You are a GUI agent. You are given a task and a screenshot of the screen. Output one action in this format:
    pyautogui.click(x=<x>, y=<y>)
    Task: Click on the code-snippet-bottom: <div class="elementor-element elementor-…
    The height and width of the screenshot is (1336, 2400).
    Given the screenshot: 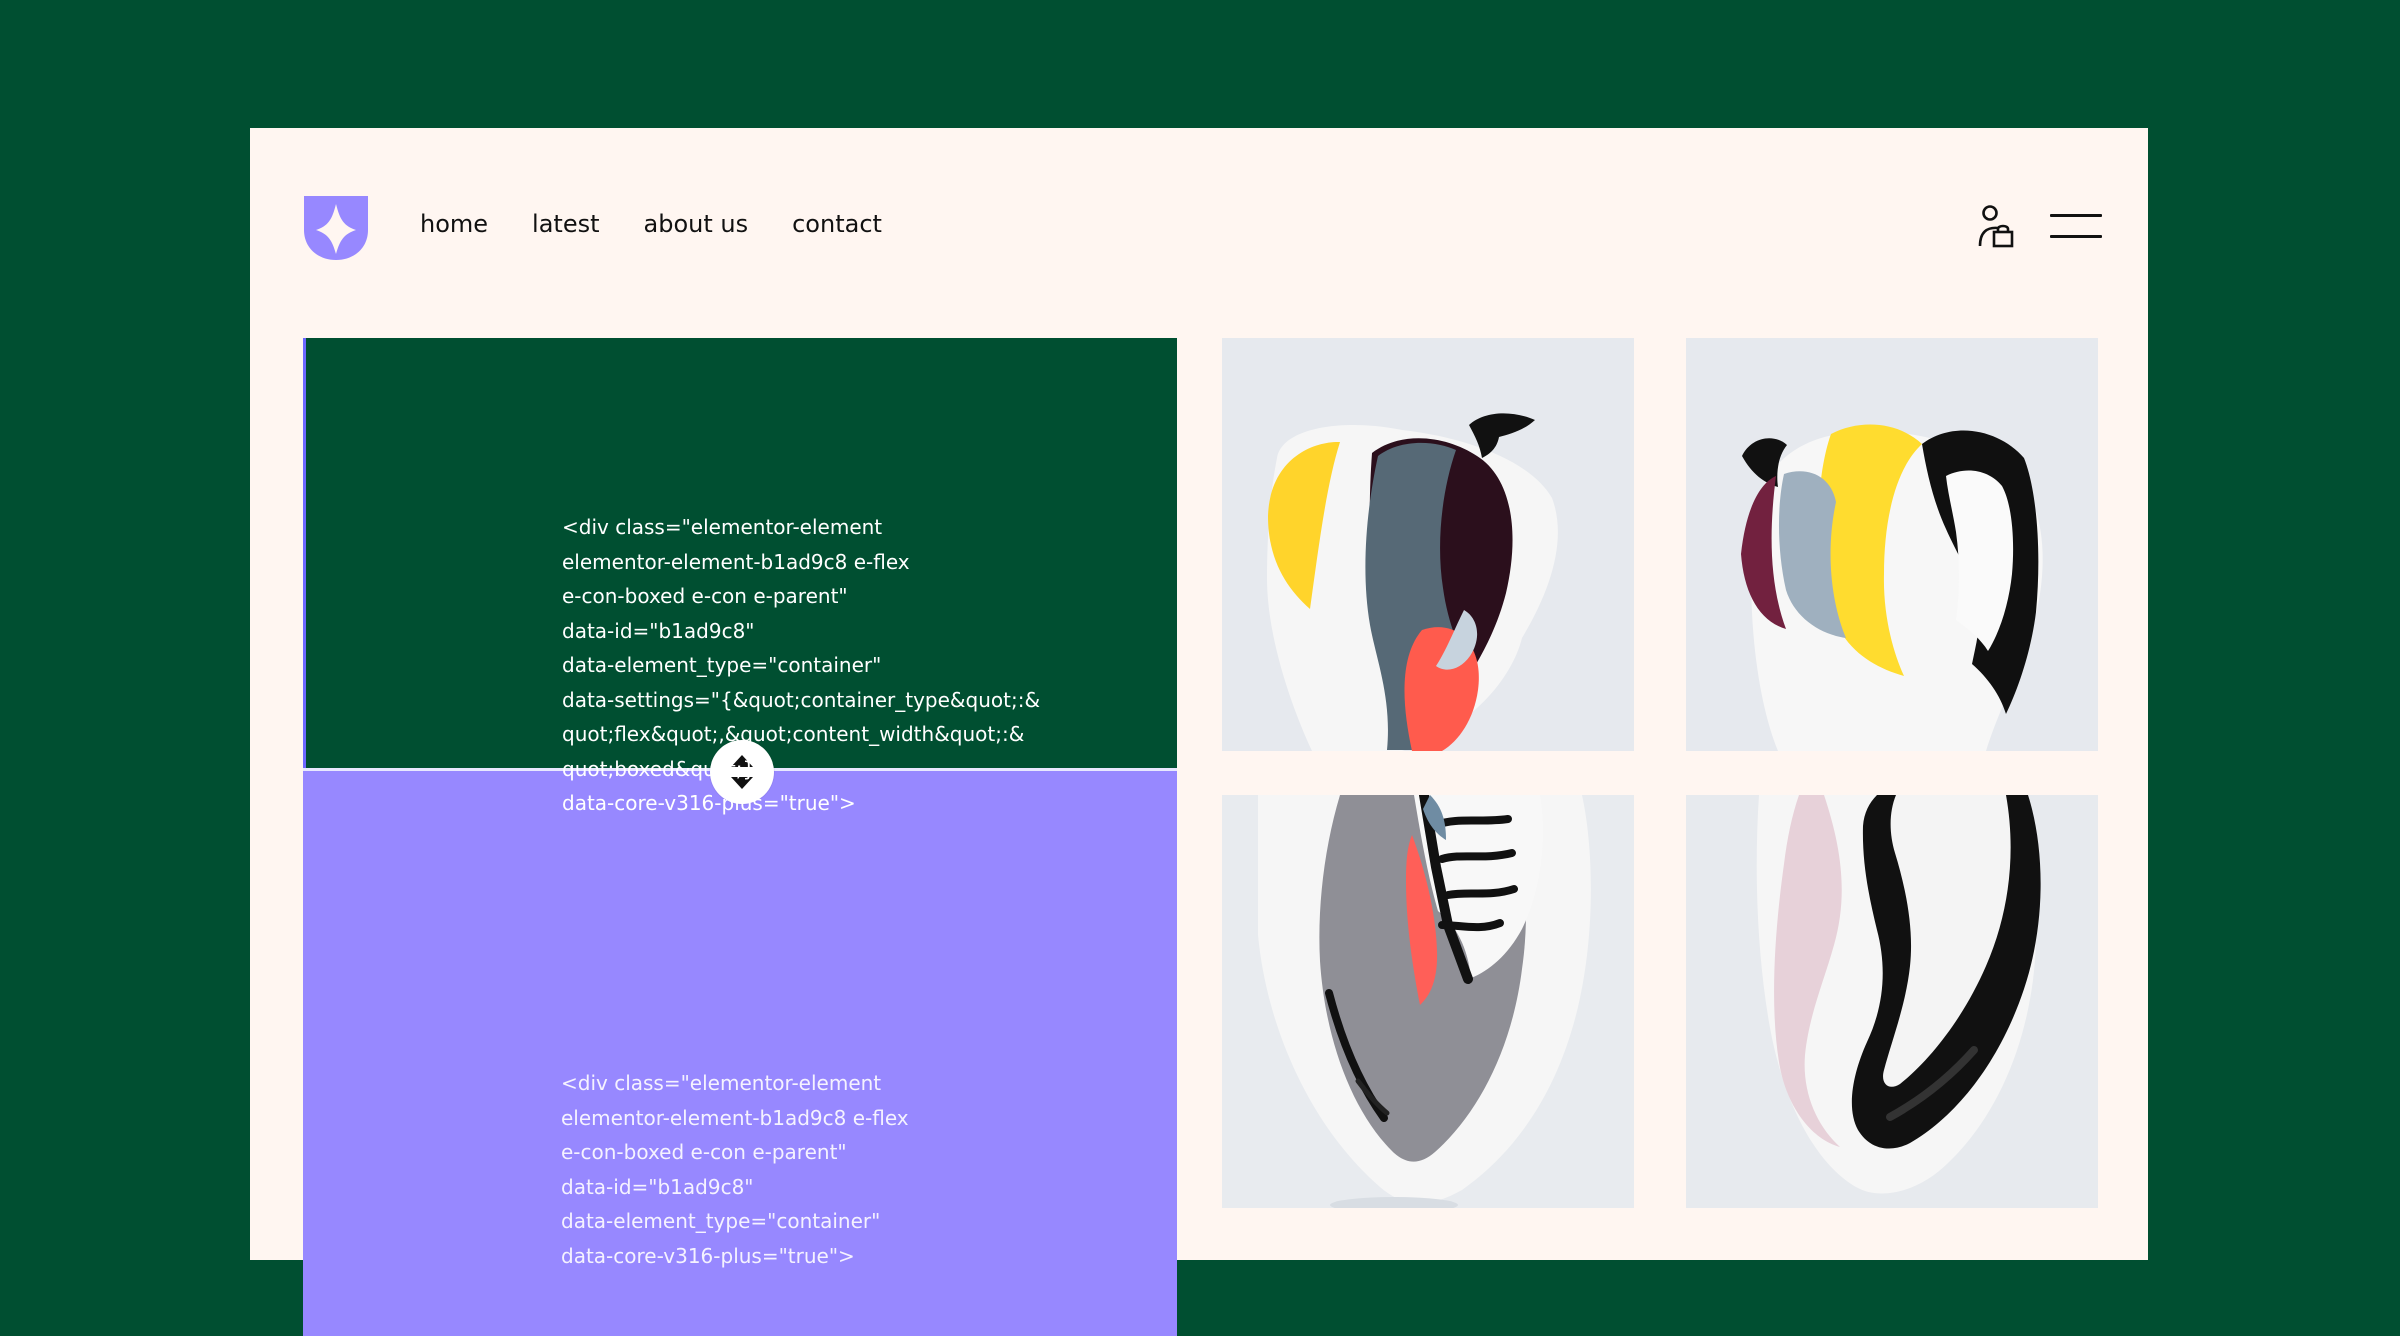 What is the action you would take?
    pyautogui.click(x=735, y=1169)
    